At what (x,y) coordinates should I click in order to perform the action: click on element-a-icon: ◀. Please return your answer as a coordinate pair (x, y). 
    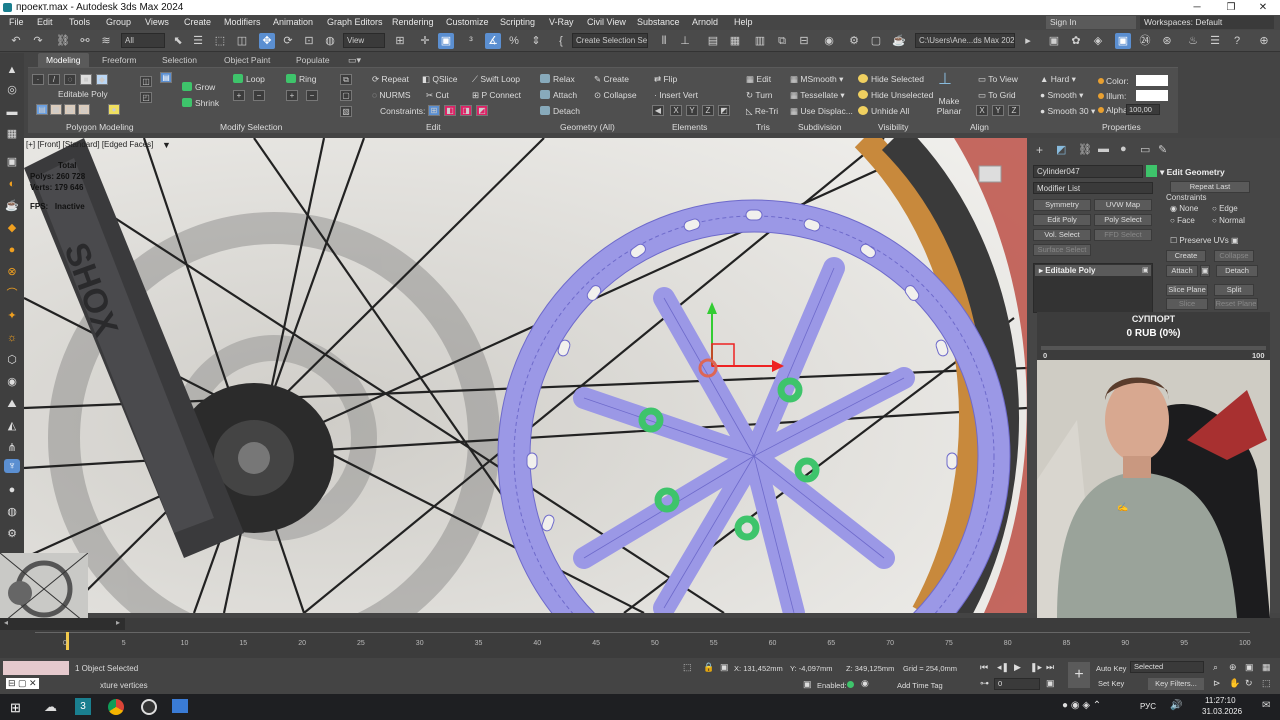
    Looking at the image, I should click on (658, 110).